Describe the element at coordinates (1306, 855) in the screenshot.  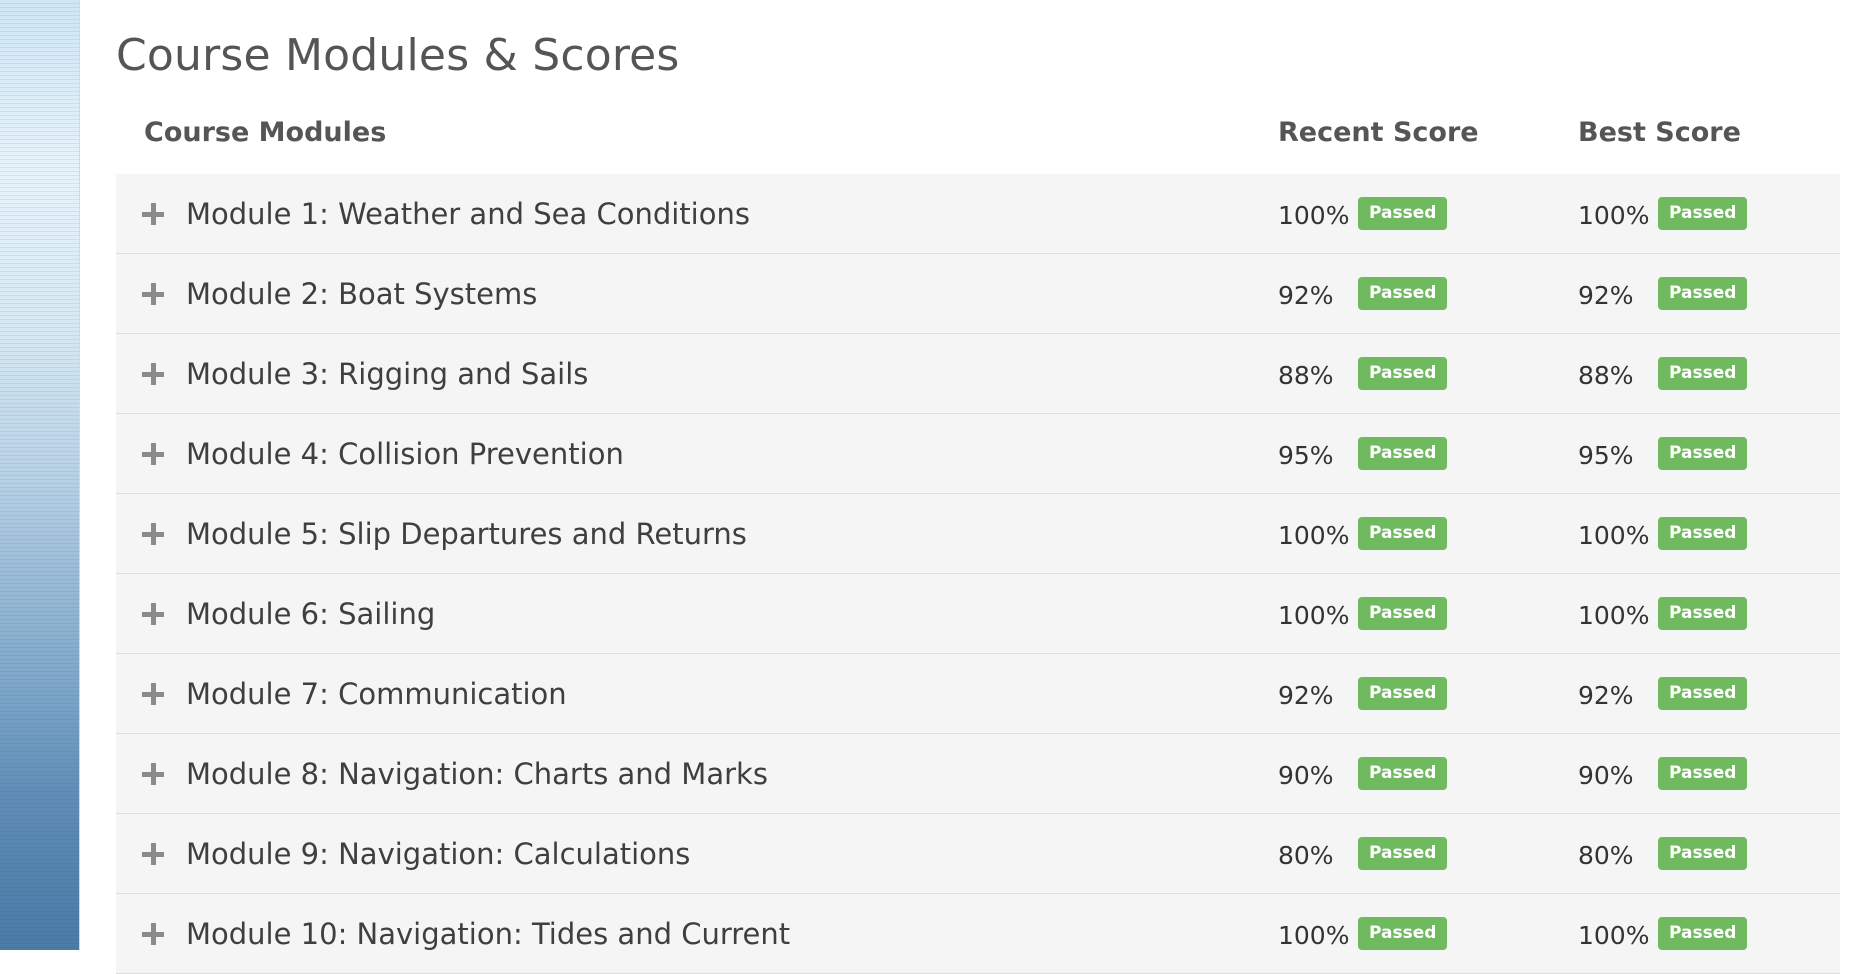
I see `recent-score-value: 80%` at that location.